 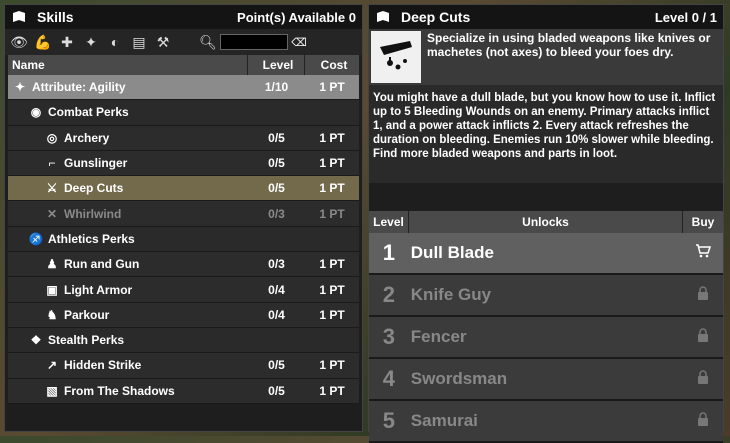 What do you see at coordinates (389, 420) in the screenshot?
I see `unlock-level: 5` at bounding box center [389, 420].